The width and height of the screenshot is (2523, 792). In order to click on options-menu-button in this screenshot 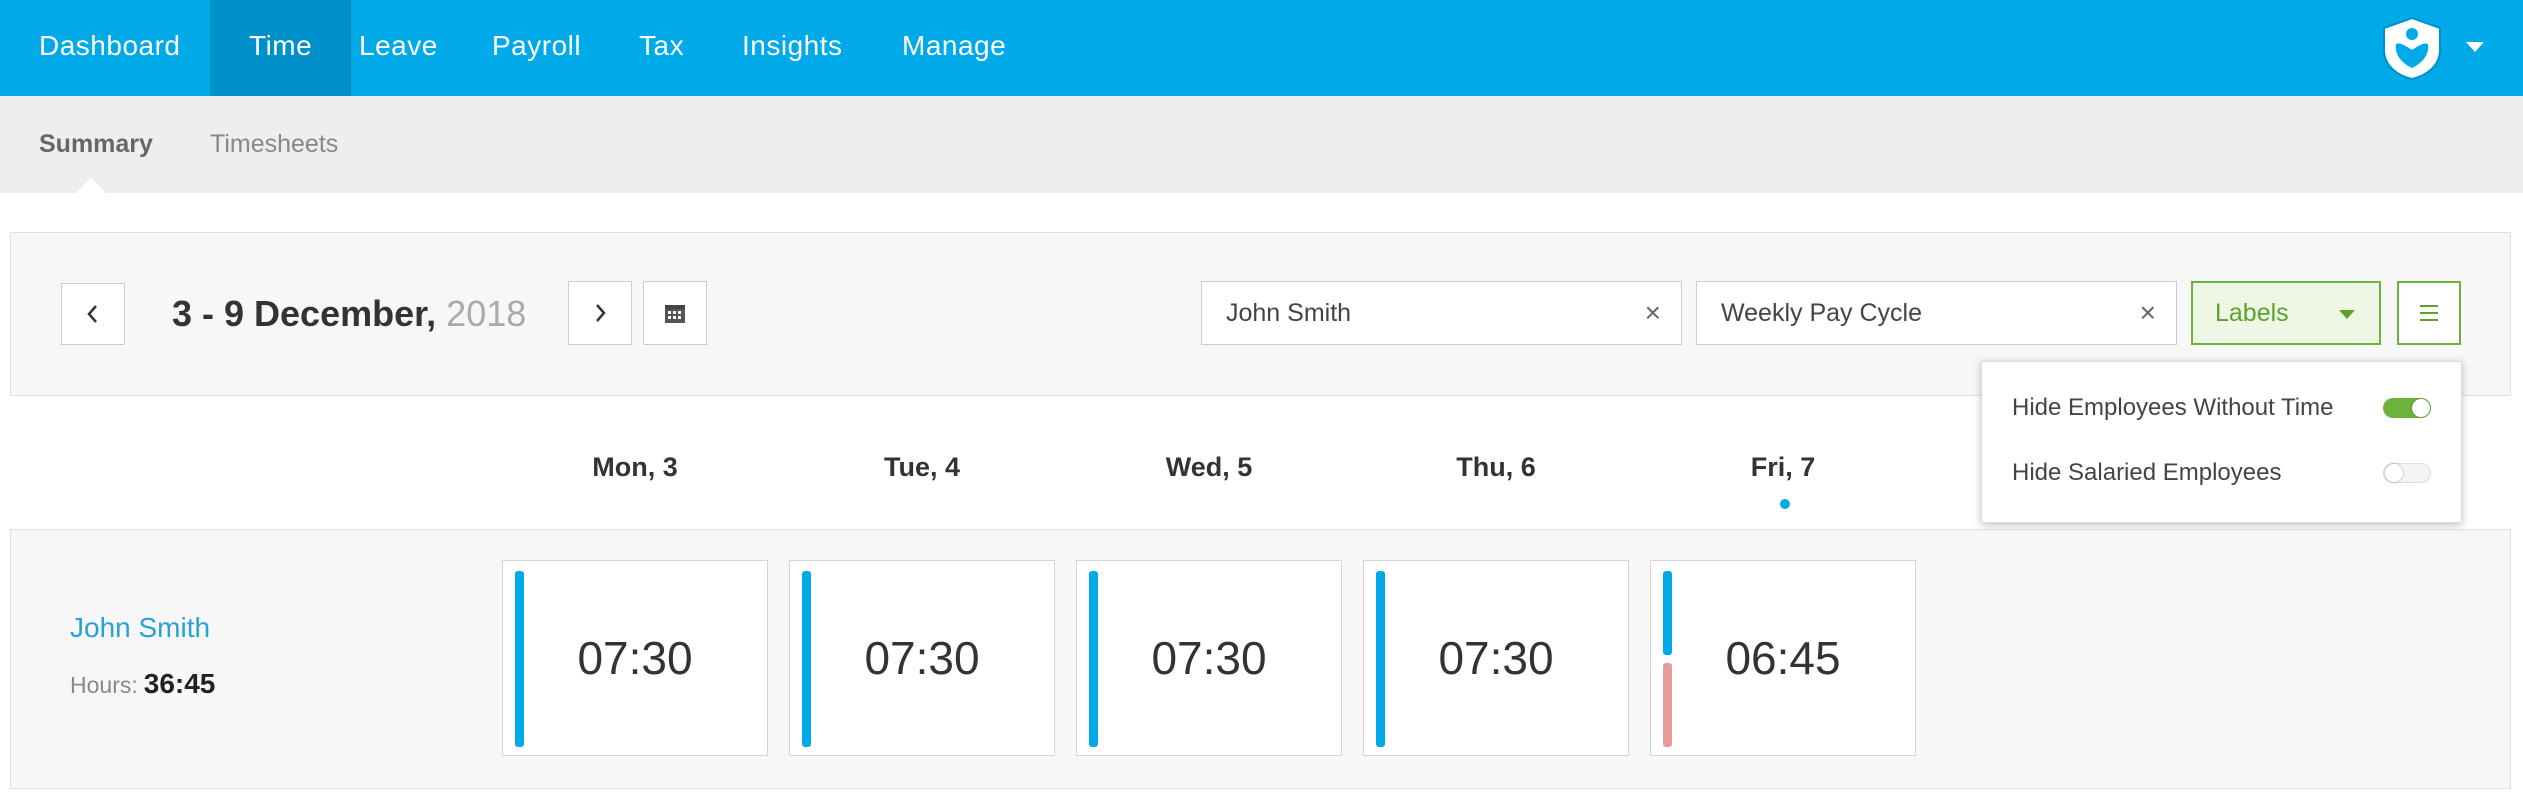, I will do `click(2429, 313)`.